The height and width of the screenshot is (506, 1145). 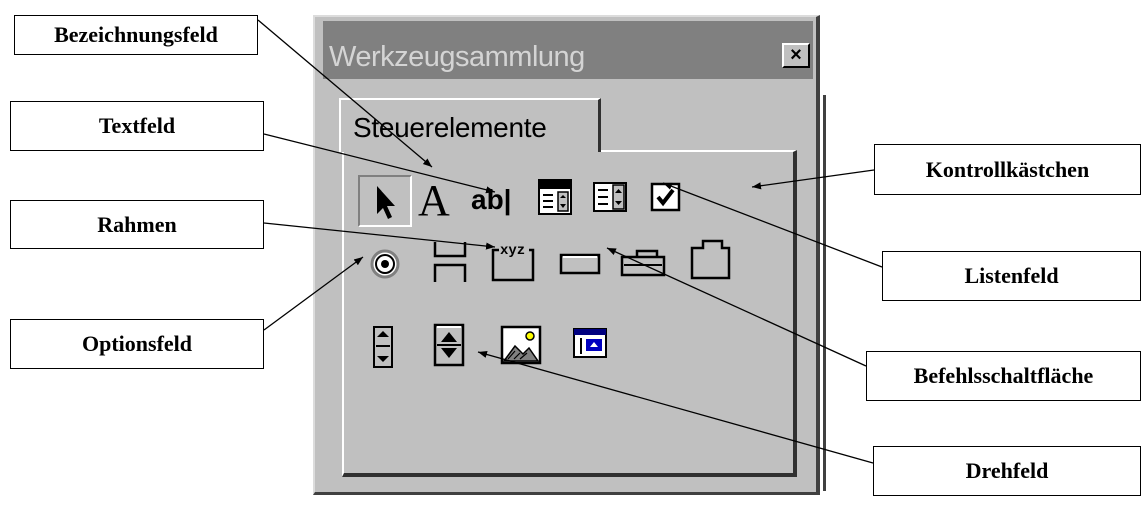 I want to click on commandbutton-tool, so click(x=580, y=274).